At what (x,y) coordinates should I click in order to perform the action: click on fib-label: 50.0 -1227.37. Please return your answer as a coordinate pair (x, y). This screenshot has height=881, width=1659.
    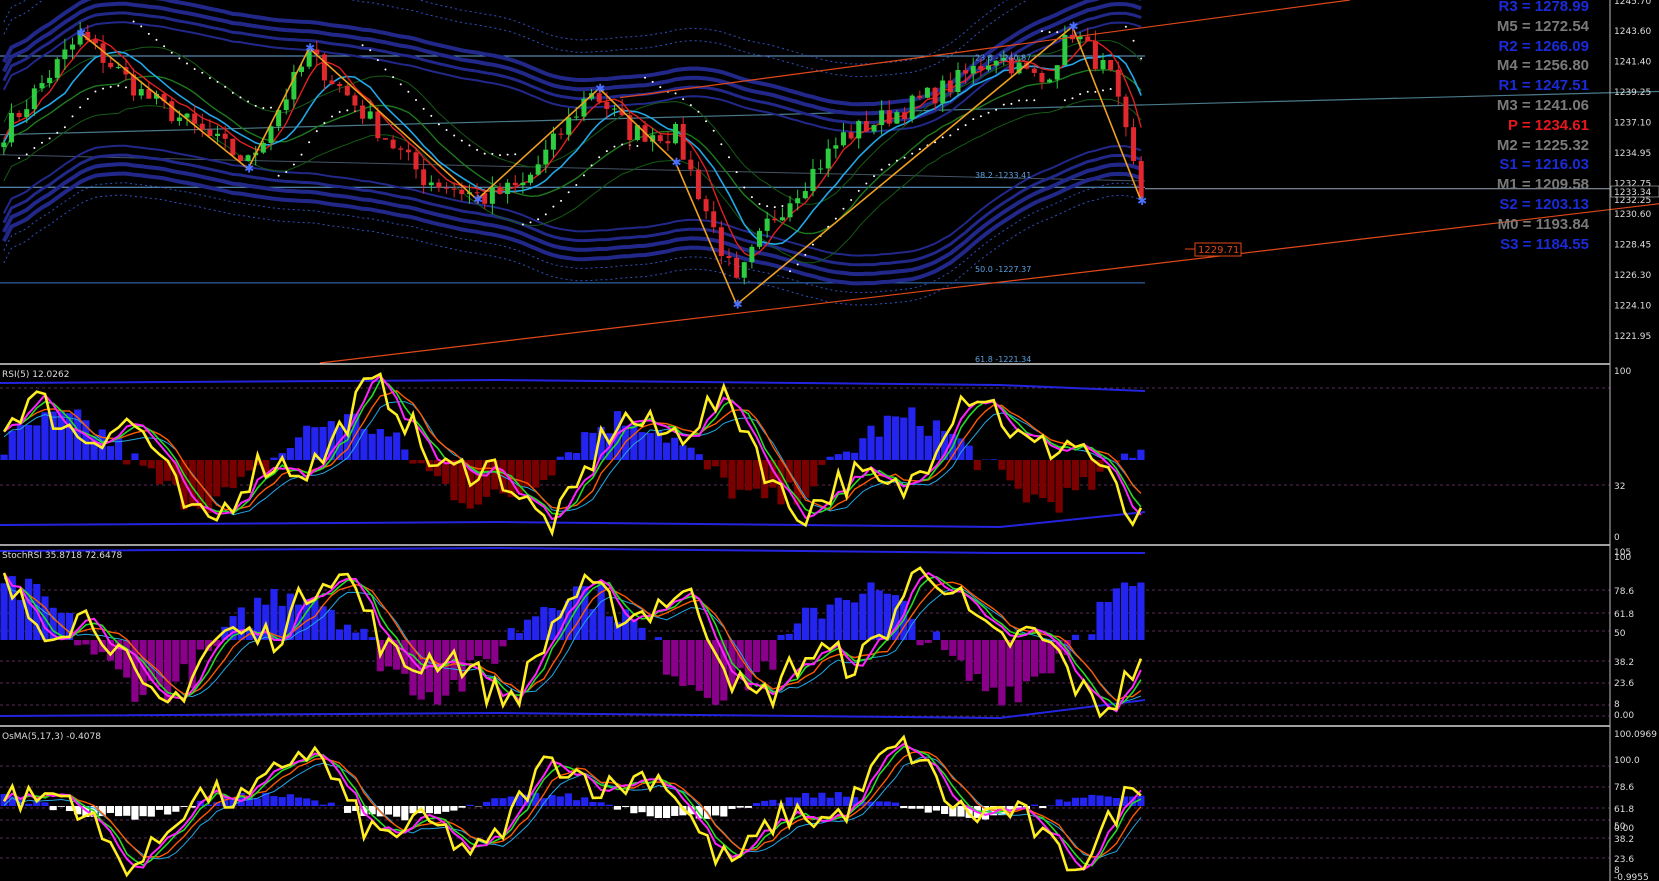
    Looking at the image, I should click on (1003, 269).